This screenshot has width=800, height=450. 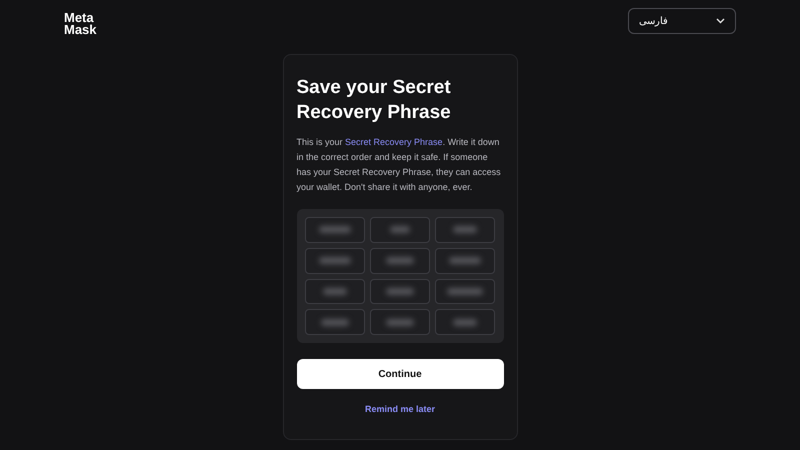 I want to click on logo: Meta Mask, so click(x=80, y=24).